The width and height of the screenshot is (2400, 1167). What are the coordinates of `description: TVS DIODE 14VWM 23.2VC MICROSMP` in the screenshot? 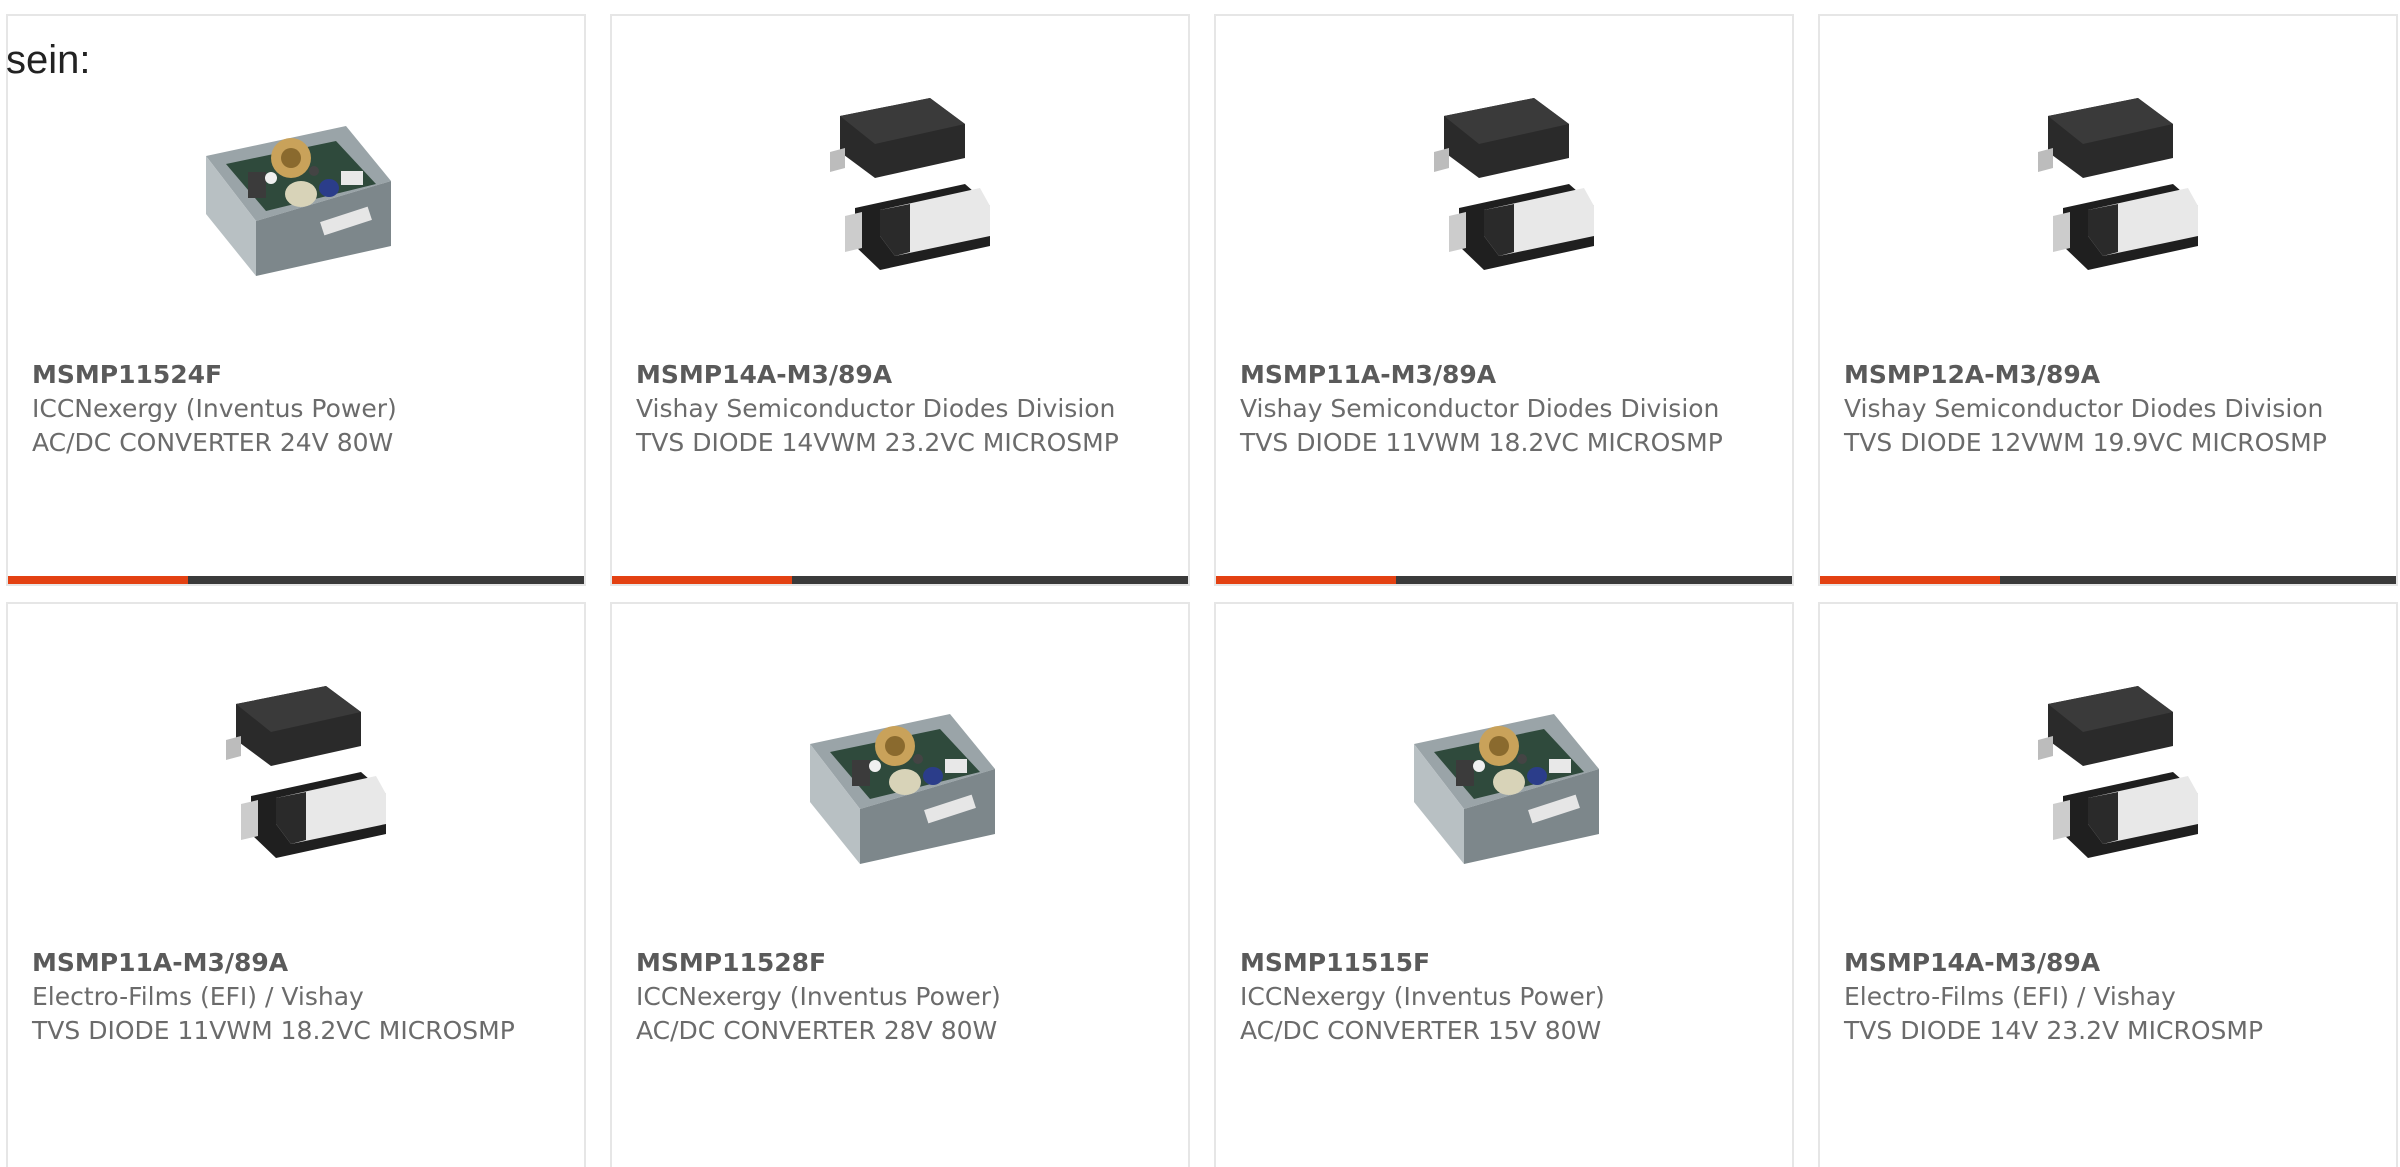 It's located at (877, 442).